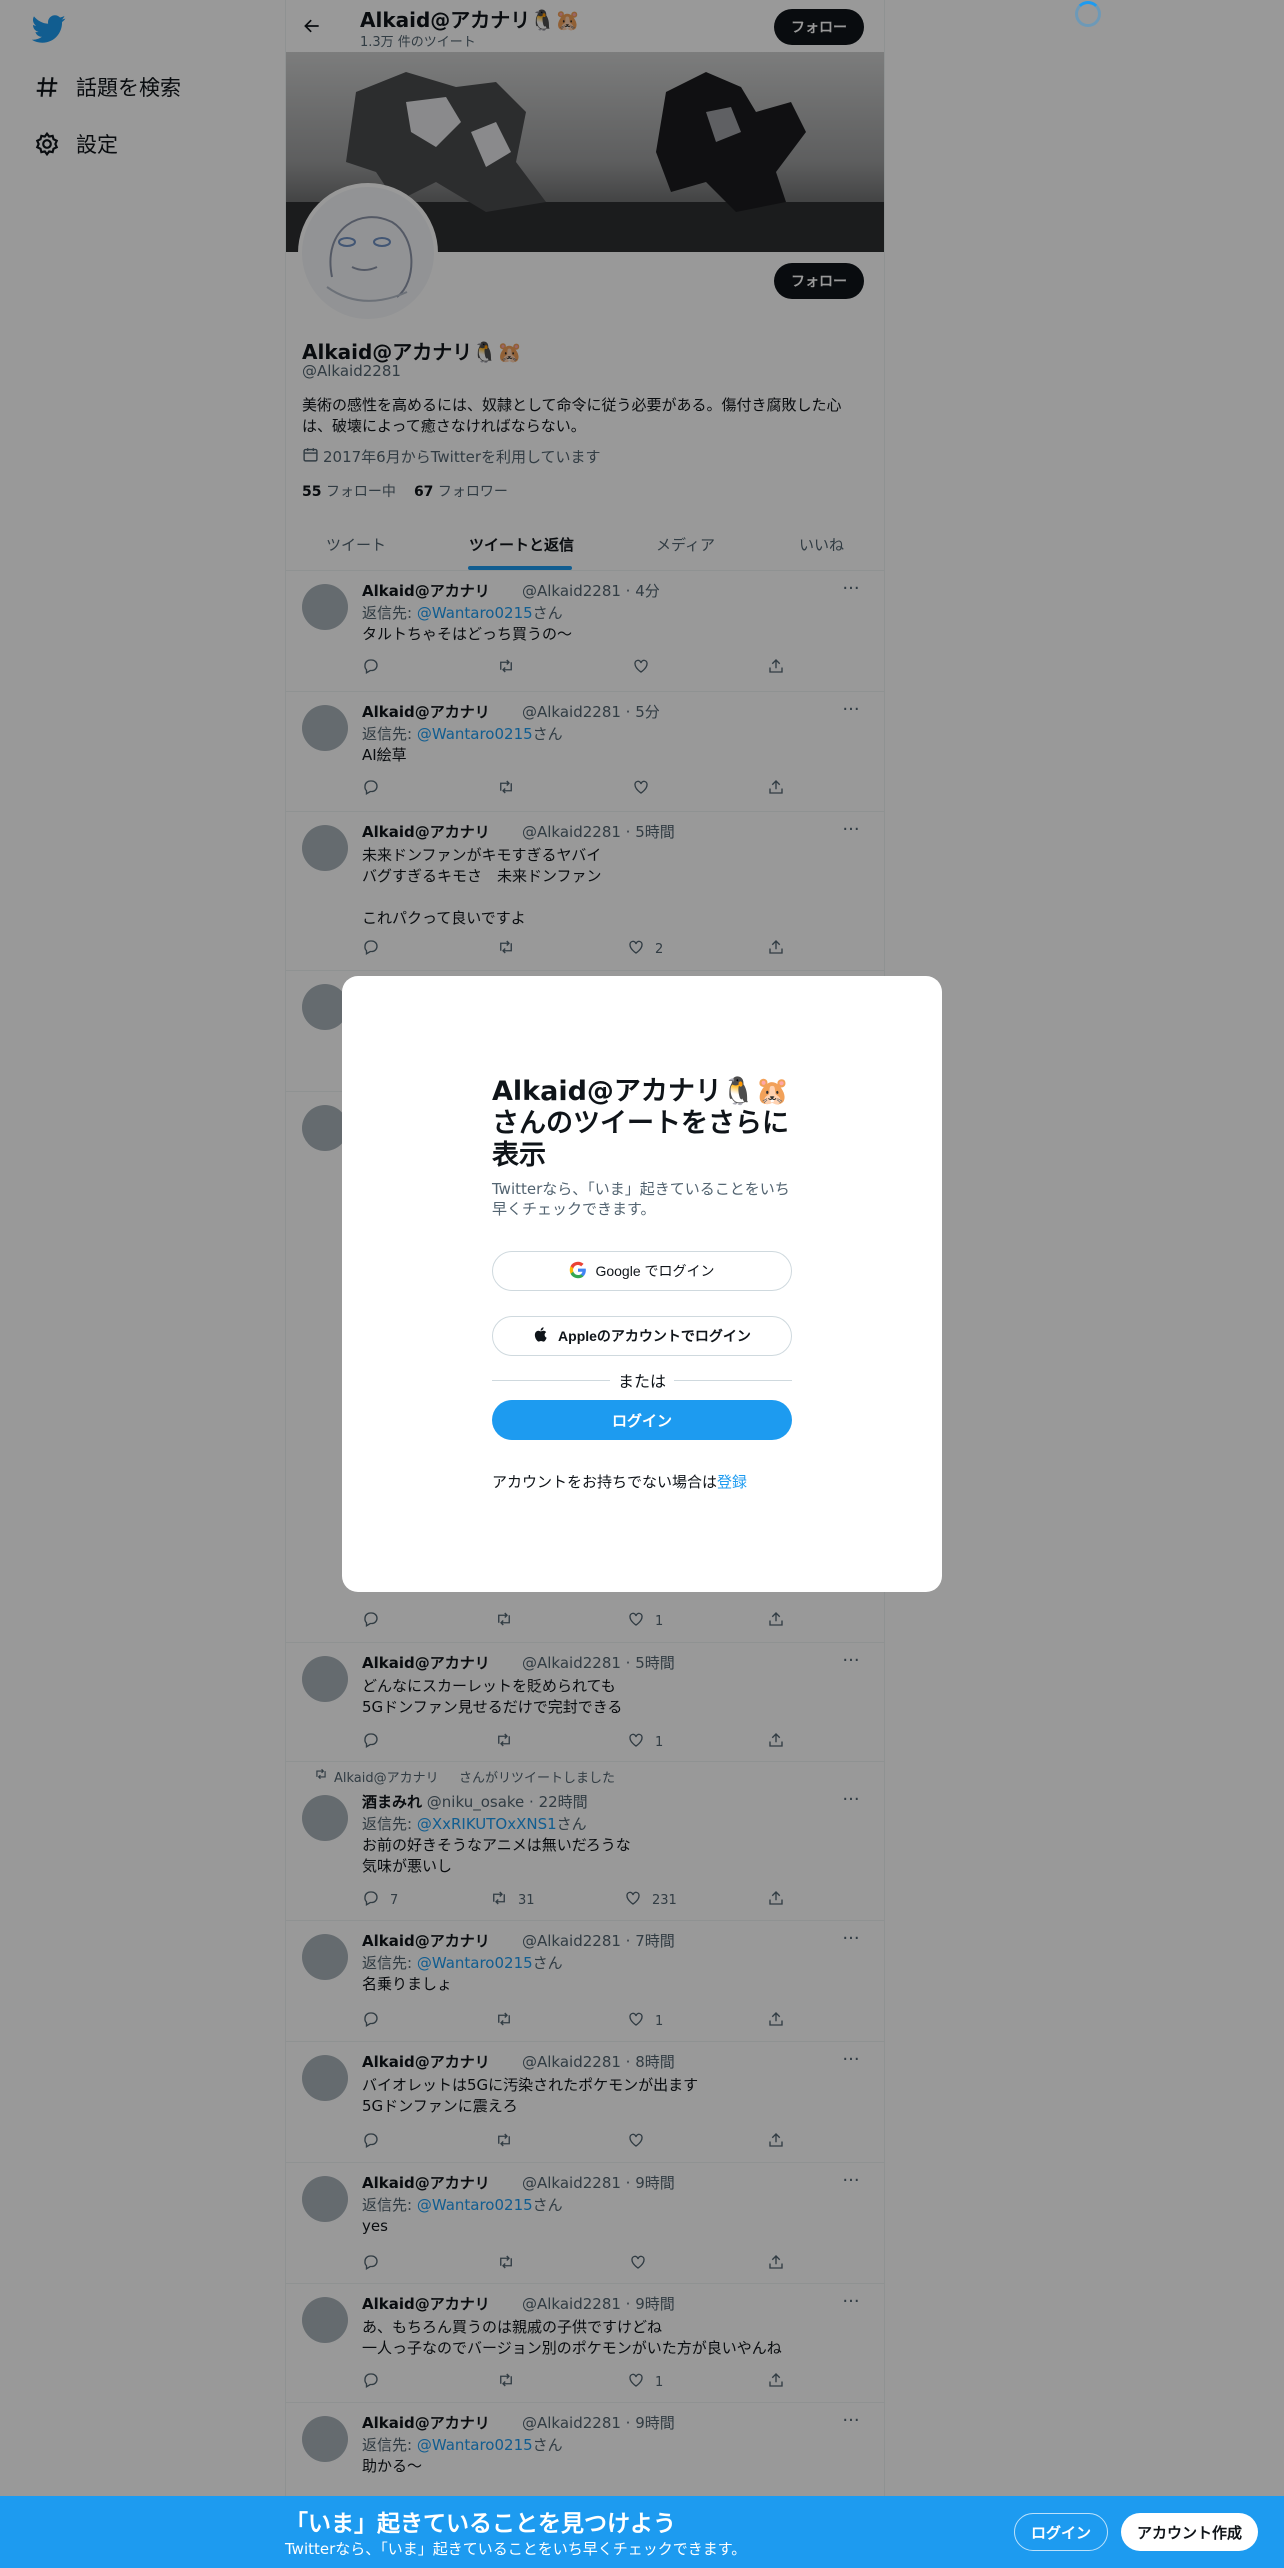  I want to click on or-divider: または, so click(642, 1380).